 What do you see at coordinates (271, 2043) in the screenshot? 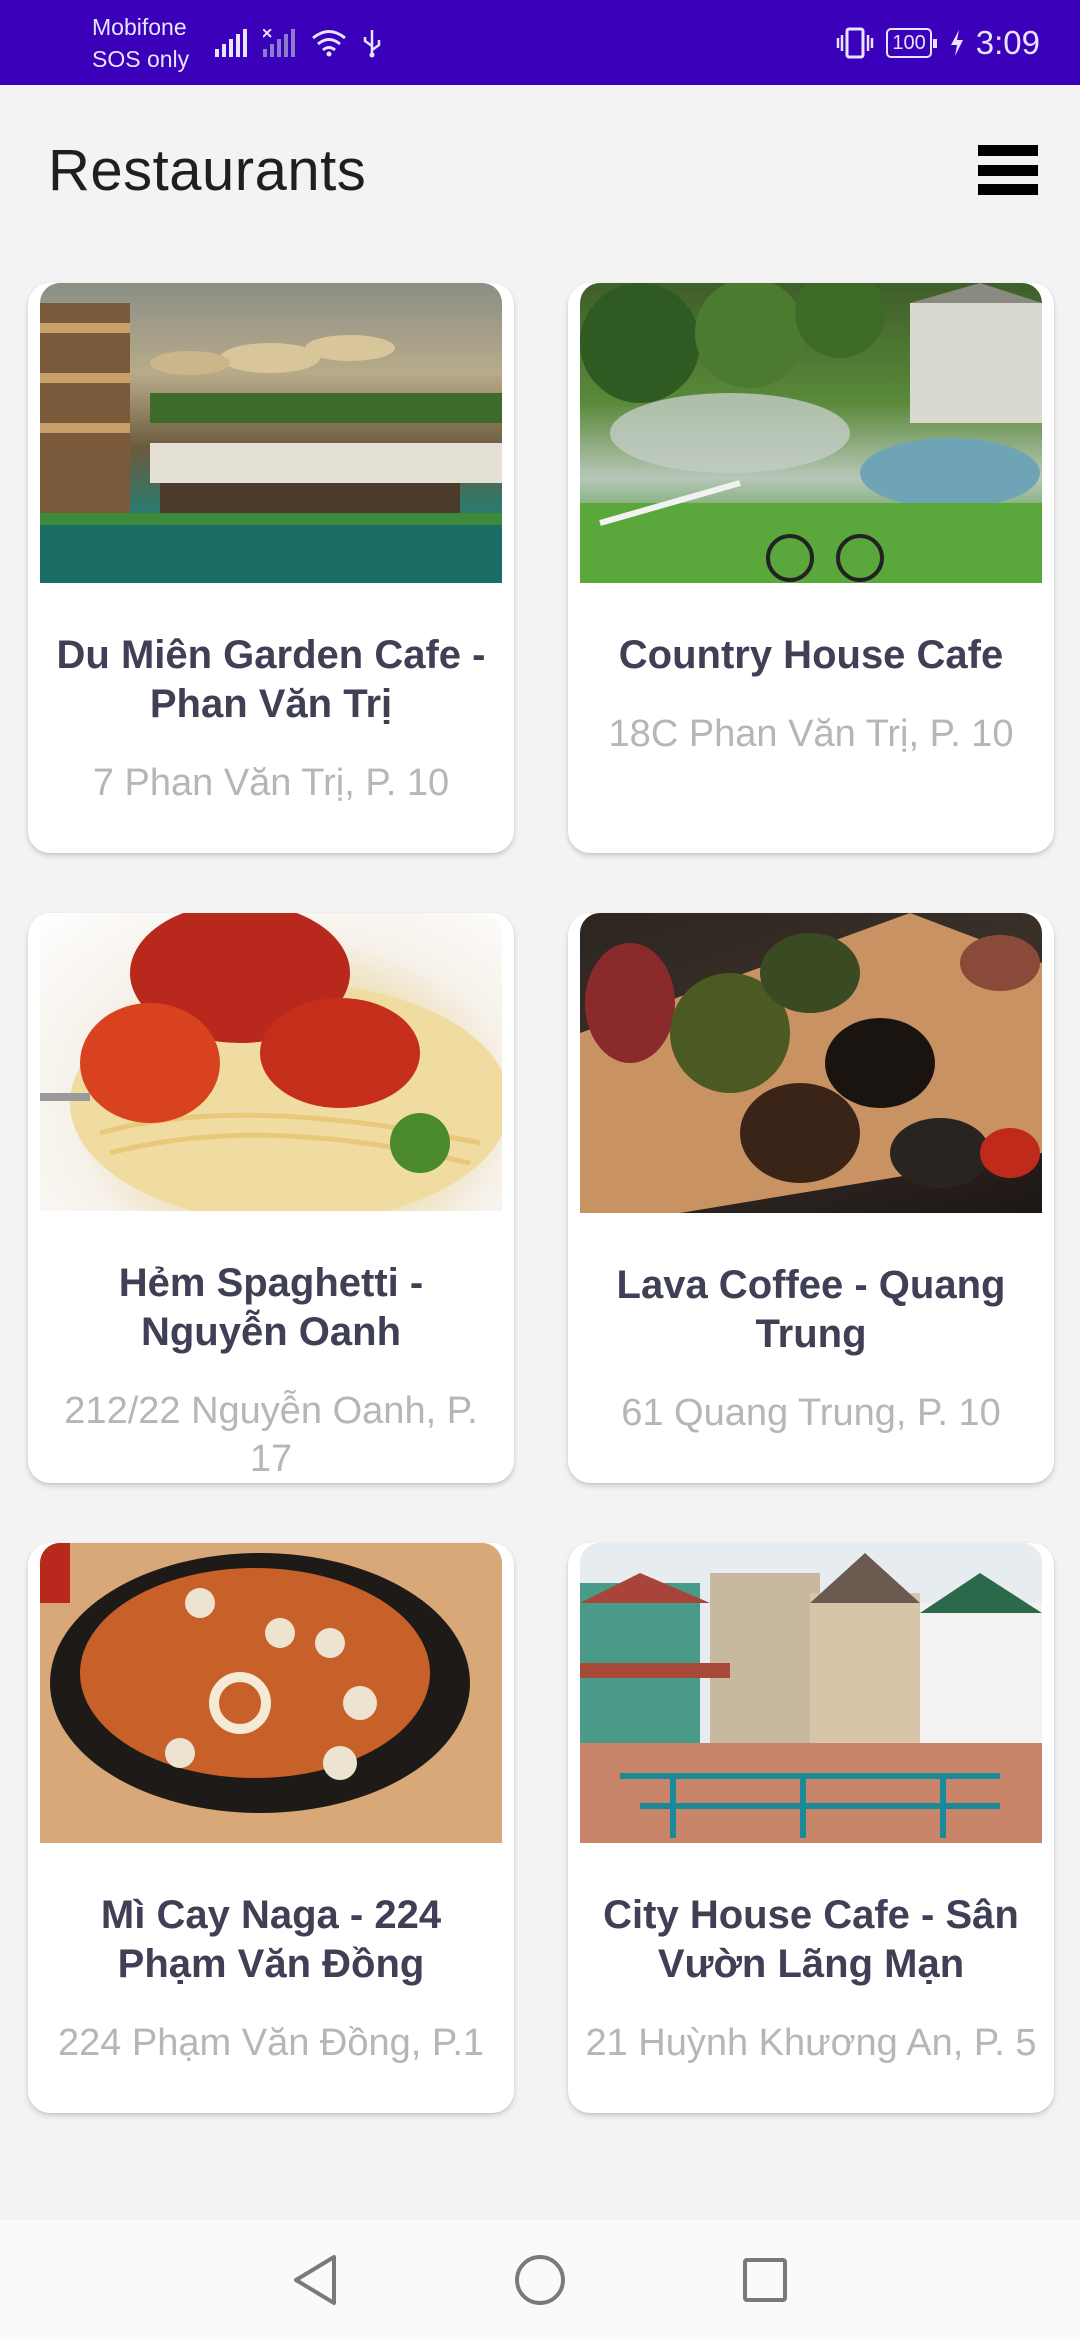
I see `restaurant-address: 224 Phạm Văn Đồng, P.1` at bounding box center [271, 2043].